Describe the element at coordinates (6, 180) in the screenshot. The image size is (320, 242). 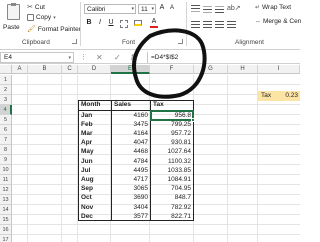
I see `row-header-11: 11` at that location.